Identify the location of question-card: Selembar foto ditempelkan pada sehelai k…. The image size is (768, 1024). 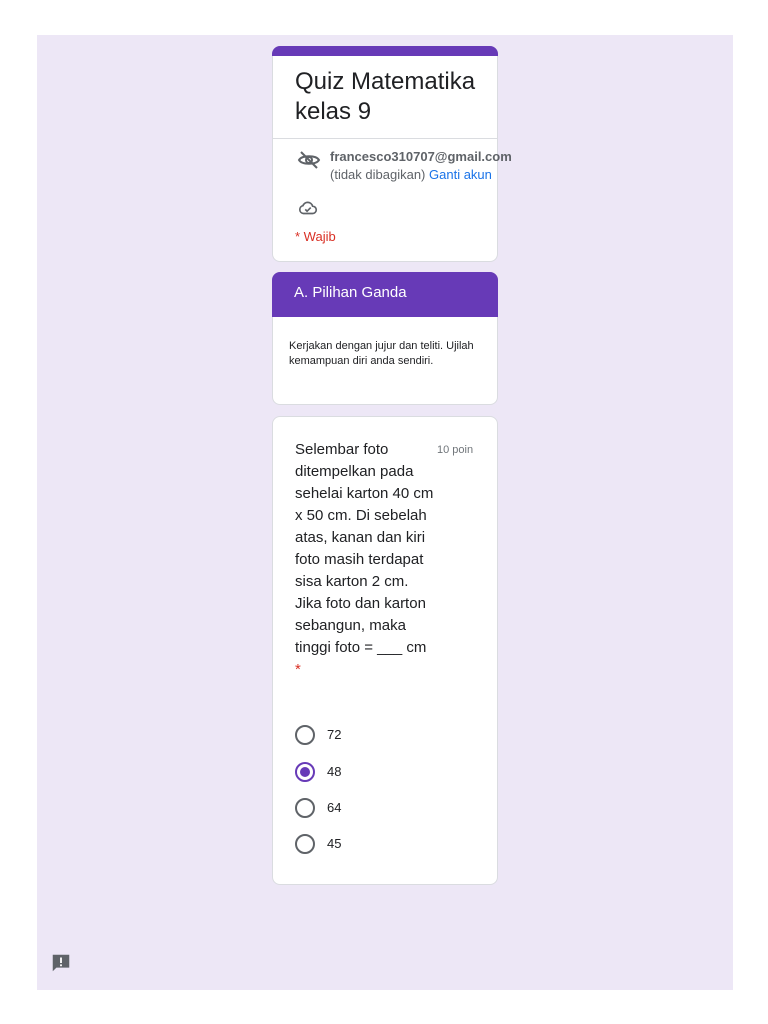
(385, 650).